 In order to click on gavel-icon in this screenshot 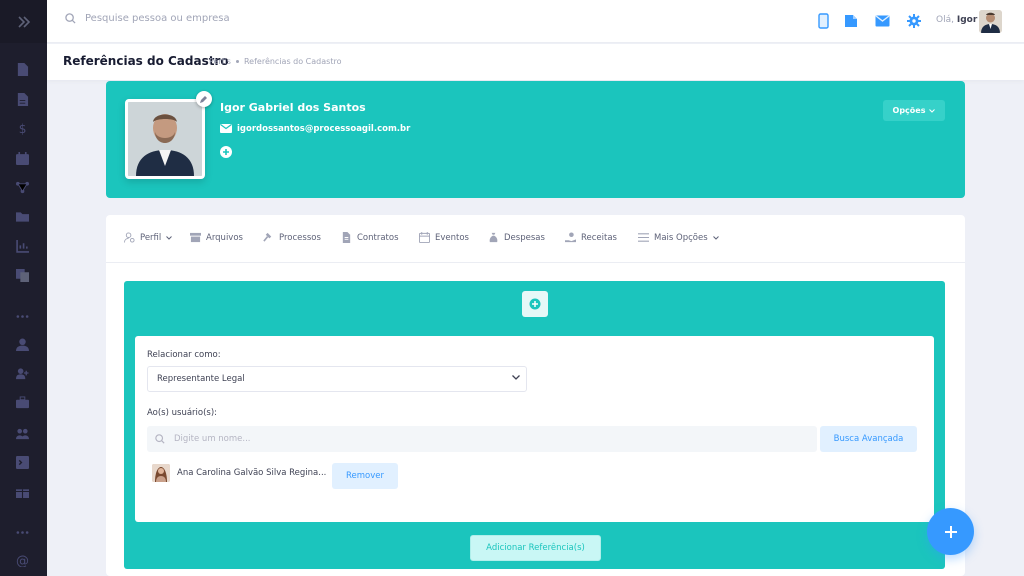, I will do `click(267, 237)`.